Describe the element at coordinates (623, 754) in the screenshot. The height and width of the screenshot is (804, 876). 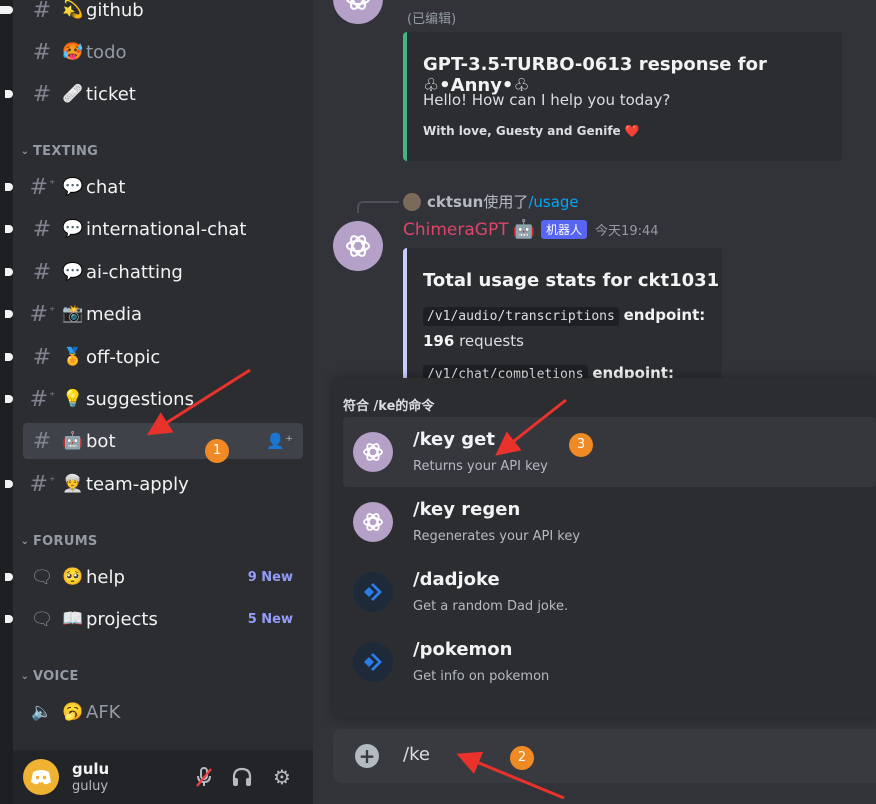
I see `message-input` at that location.